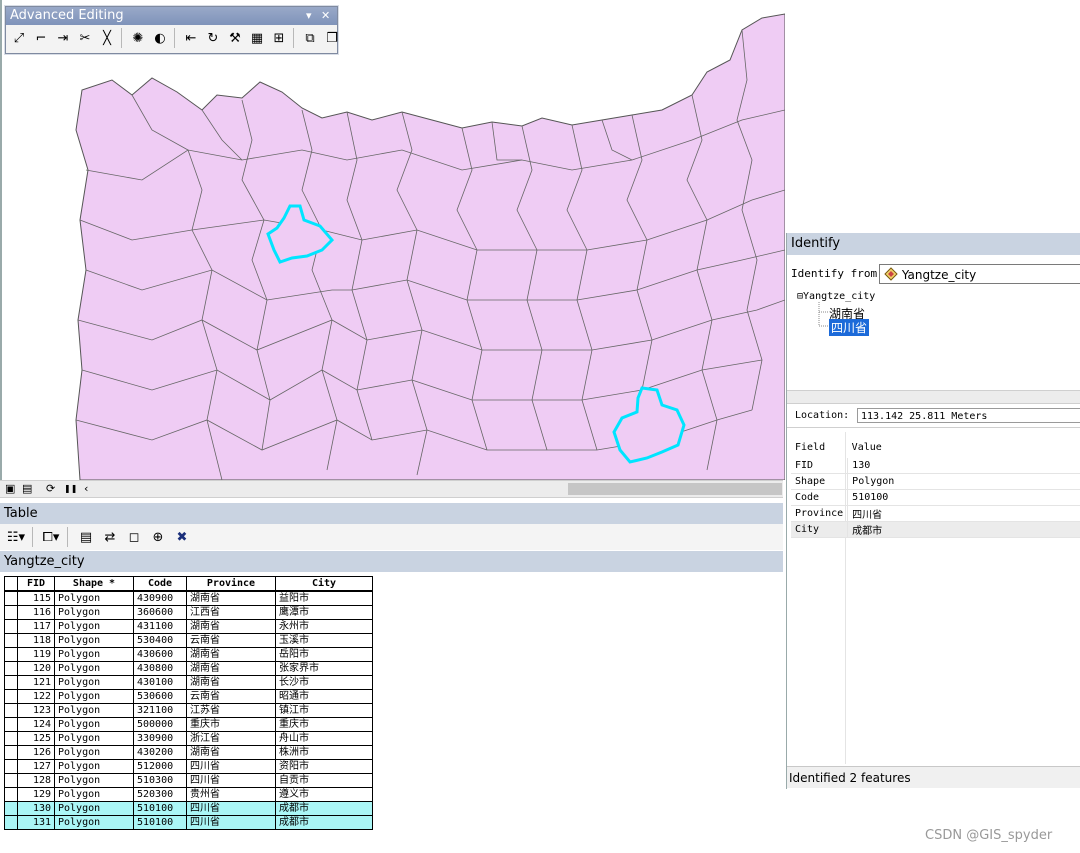  I want to click on cell-city: 长沙市, so click(324, 682).